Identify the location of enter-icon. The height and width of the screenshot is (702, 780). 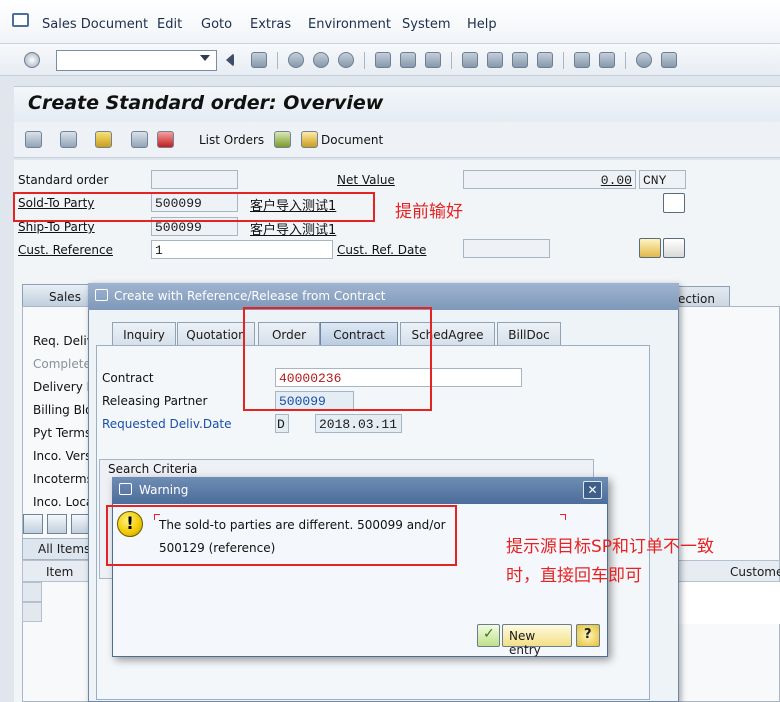
(32, 60).